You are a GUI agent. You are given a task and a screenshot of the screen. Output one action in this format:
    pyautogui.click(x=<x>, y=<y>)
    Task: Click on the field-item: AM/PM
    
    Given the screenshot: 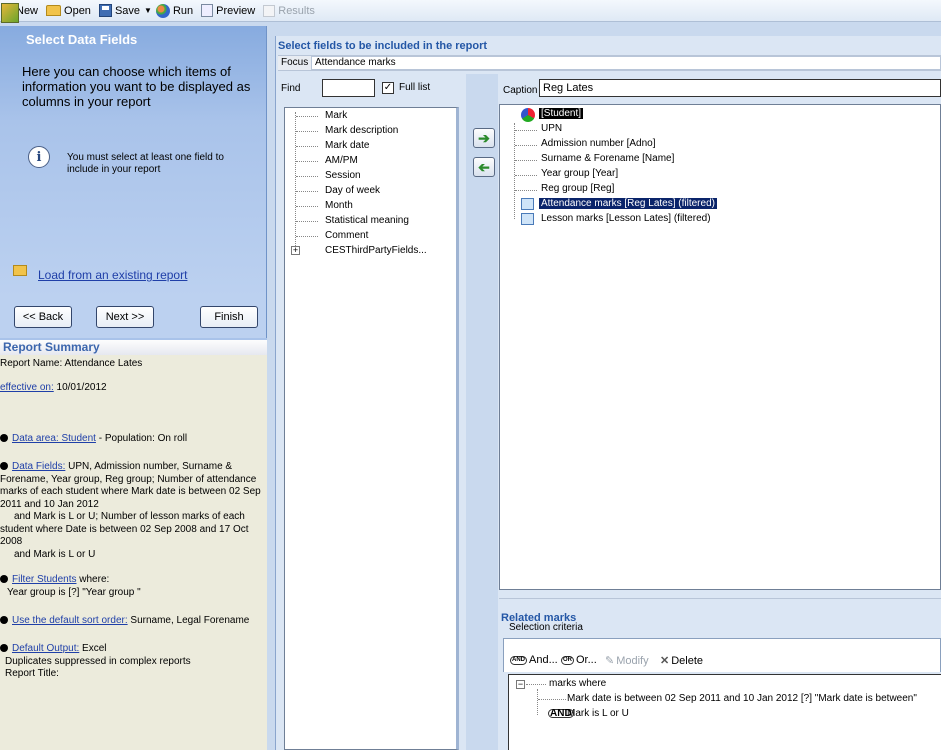 What is the action you would take?
    pyautogui.click(x=341, y=160)
    